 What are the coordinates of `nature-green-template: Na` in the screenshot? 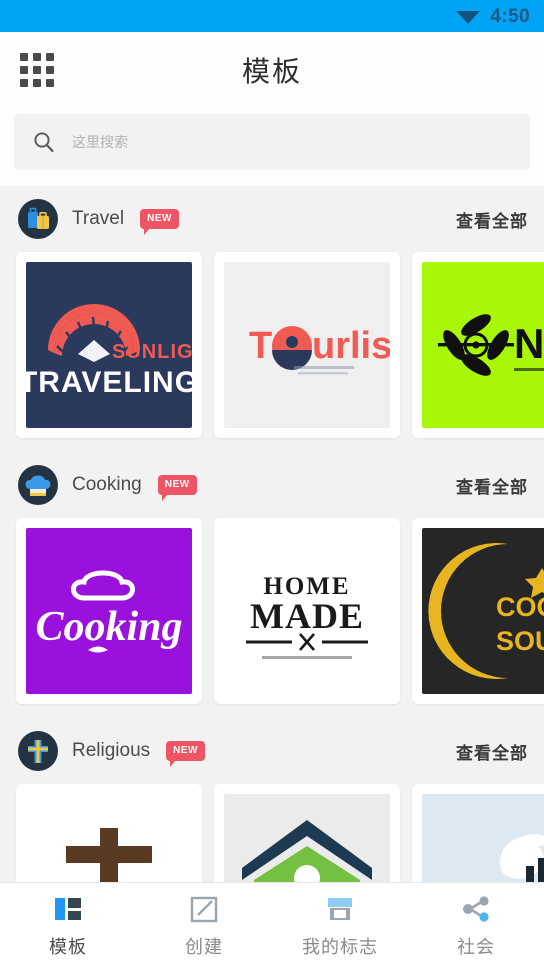 It's located at (483, 345).